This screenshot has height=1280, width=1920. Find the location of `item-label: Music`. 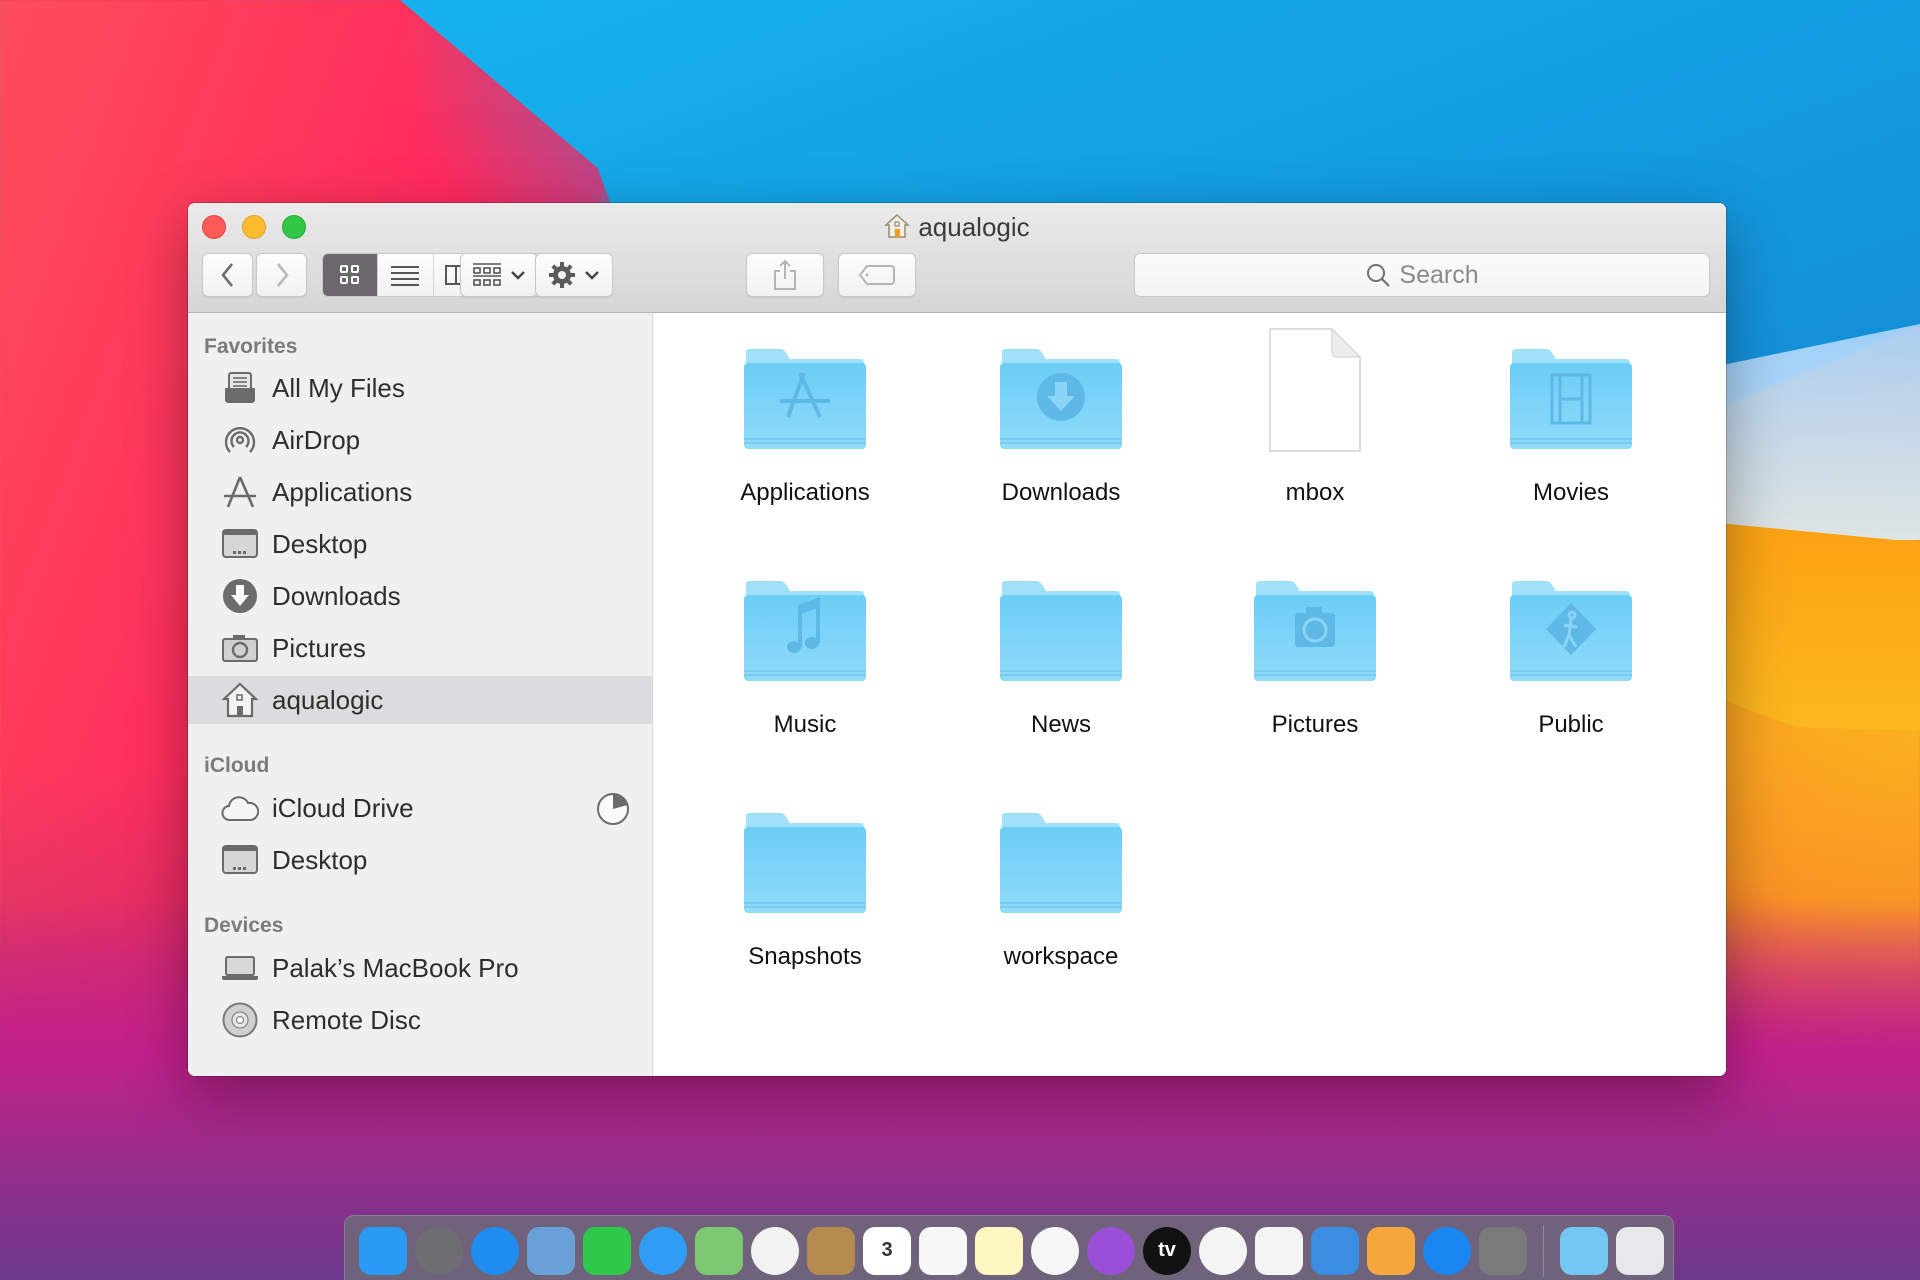

item-label: Music is located at coordinates (805, 724).